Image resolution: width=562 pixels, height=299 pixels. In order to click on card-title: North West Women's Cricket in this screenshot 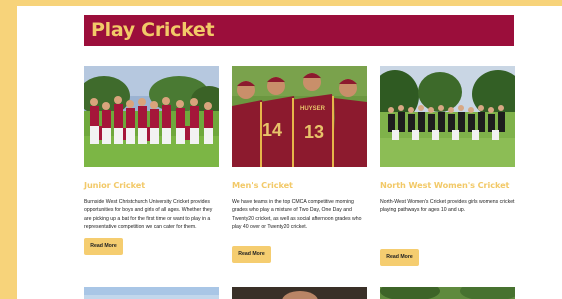, I will do `click(445, 185)`.